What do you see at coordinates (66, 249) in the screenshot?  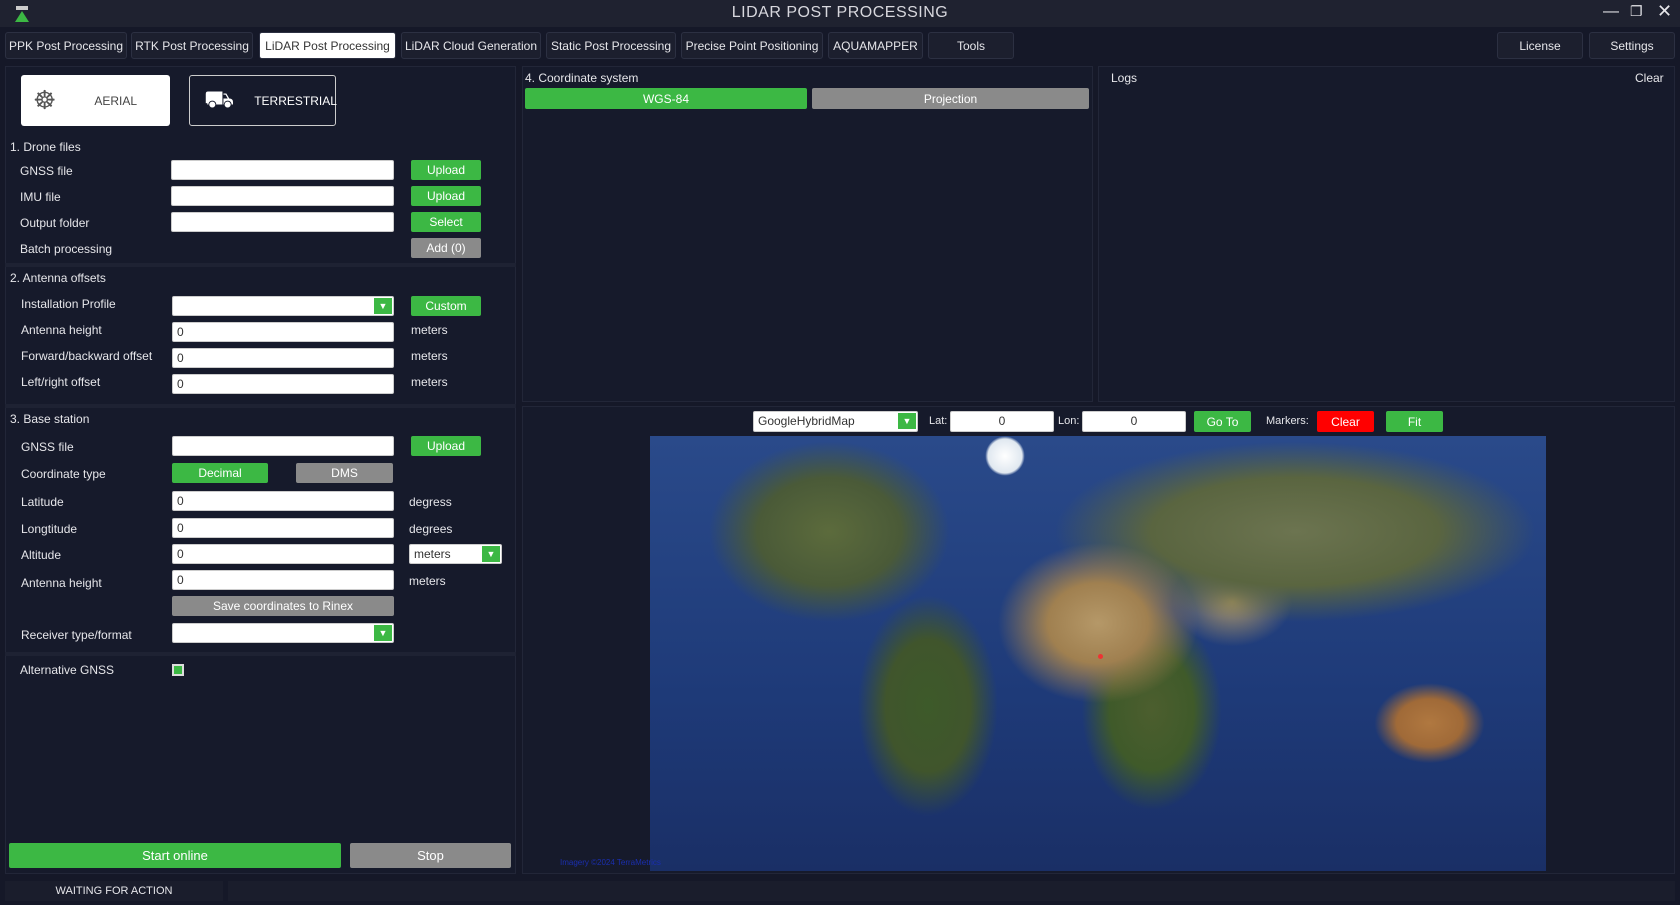 I see `batch-label: Batch processing` at bounding box center [66, 249].